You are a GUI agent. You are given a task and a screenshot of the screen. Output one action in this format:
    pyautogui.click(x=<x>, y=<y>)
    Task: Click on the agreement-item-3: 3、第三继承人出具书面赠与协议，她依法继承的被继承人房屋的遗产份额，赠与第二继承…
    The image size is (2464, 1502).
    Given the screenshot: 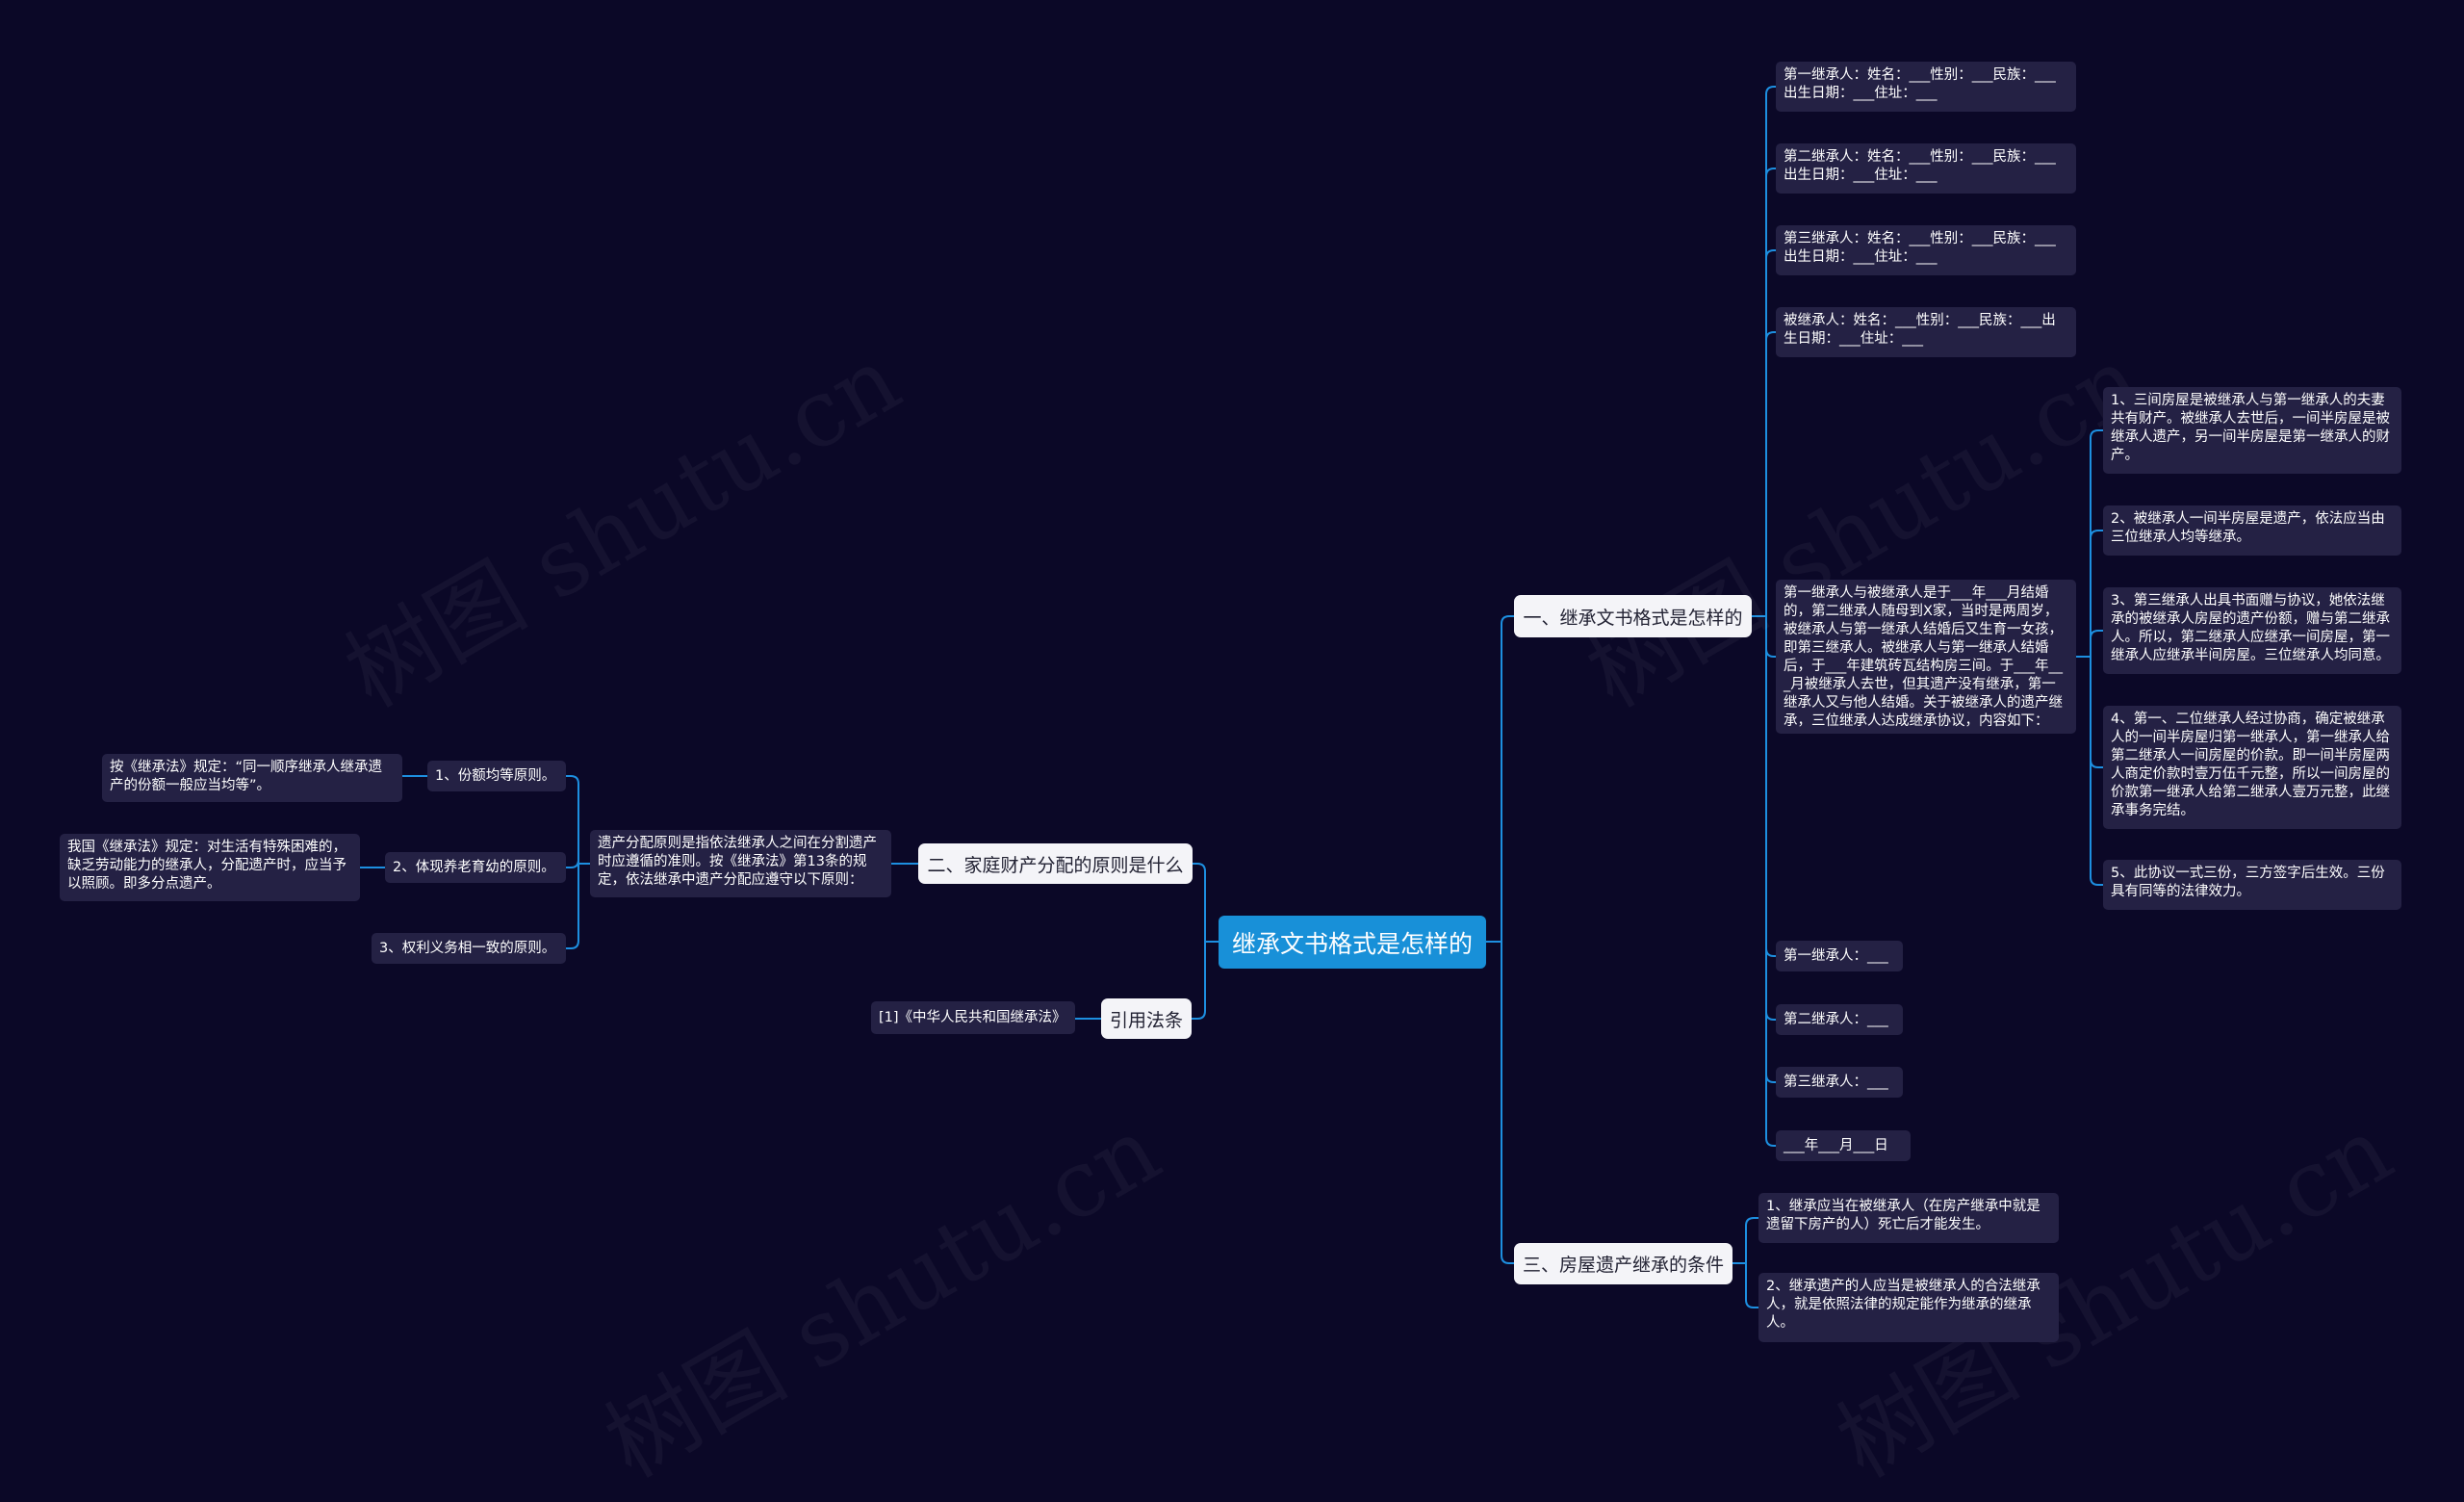 What is the action you would take?
    pyautogui.click(x=2252, y=630)
    